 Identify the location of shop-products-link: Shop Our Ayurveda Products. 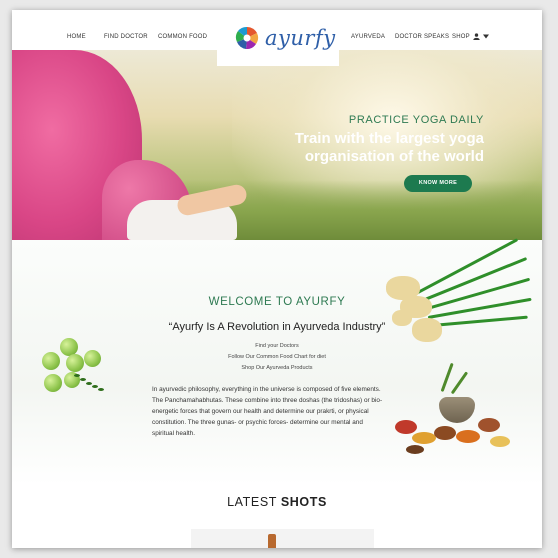
(277, 368).